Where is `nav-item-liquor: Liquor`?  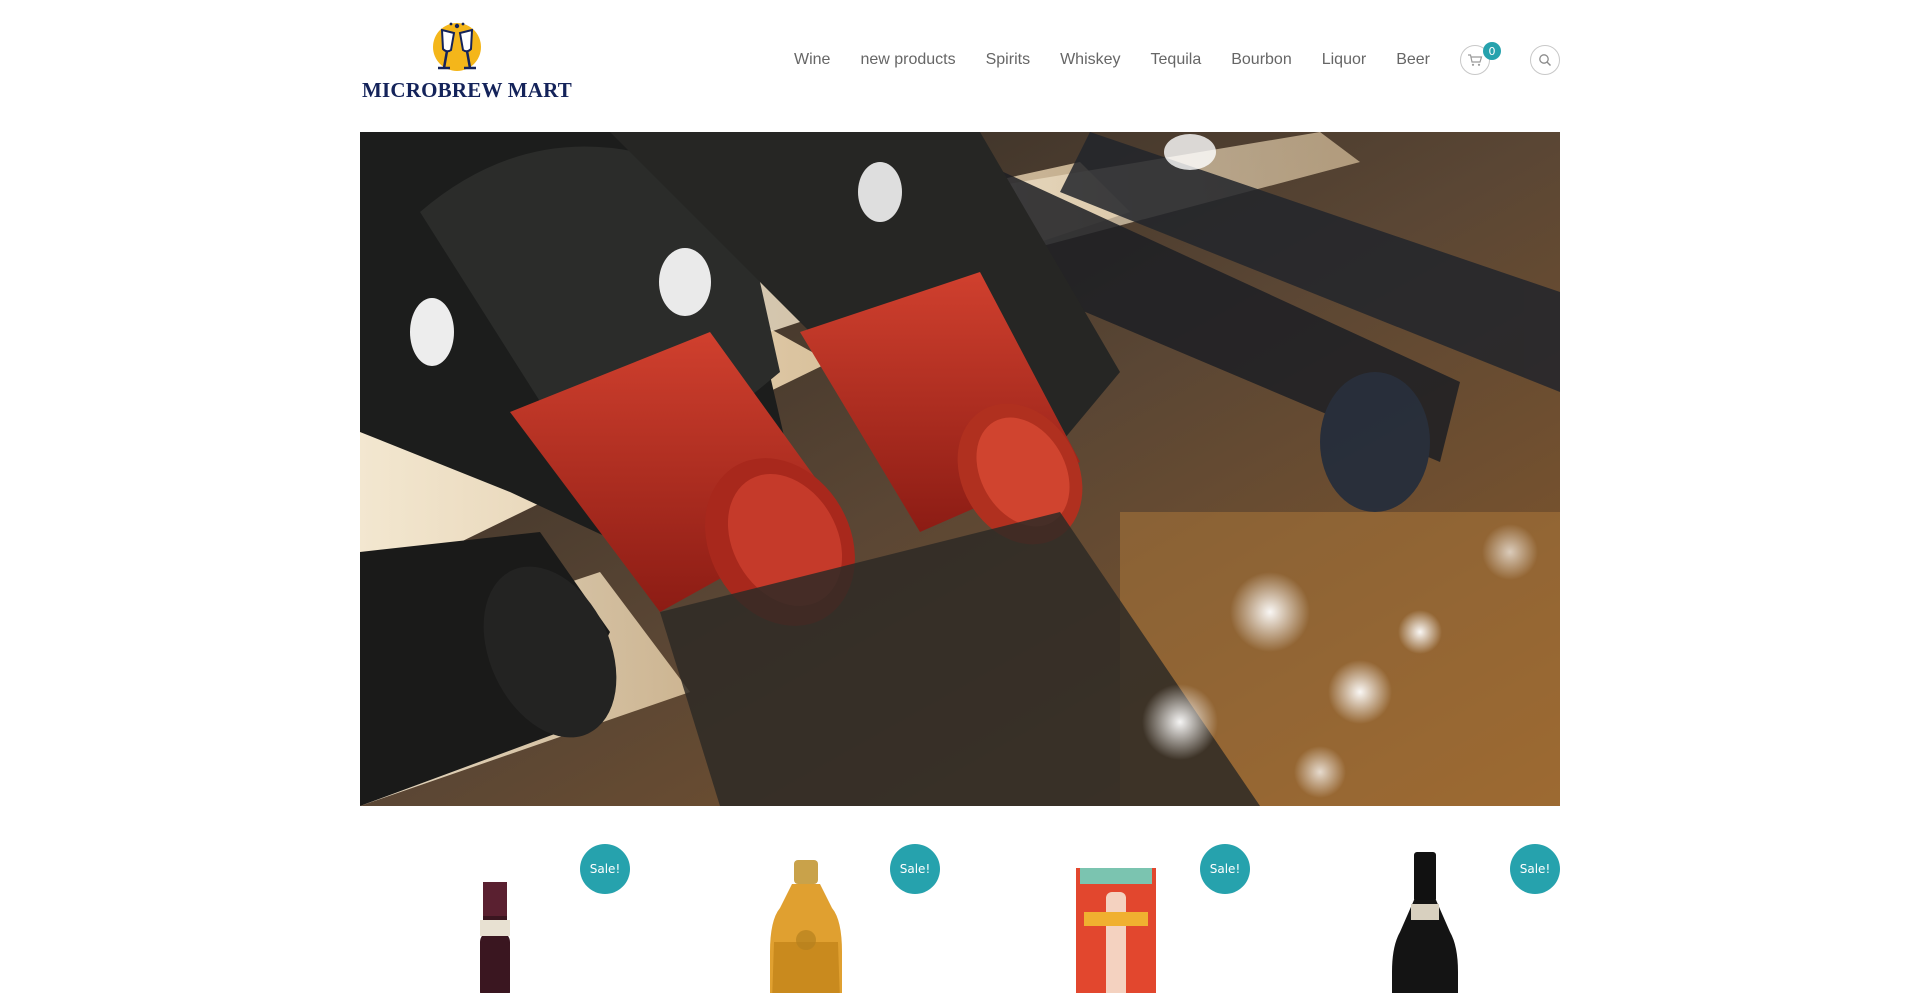
nav-item-liquor: Liquor is located at coordinates (1344, 60).